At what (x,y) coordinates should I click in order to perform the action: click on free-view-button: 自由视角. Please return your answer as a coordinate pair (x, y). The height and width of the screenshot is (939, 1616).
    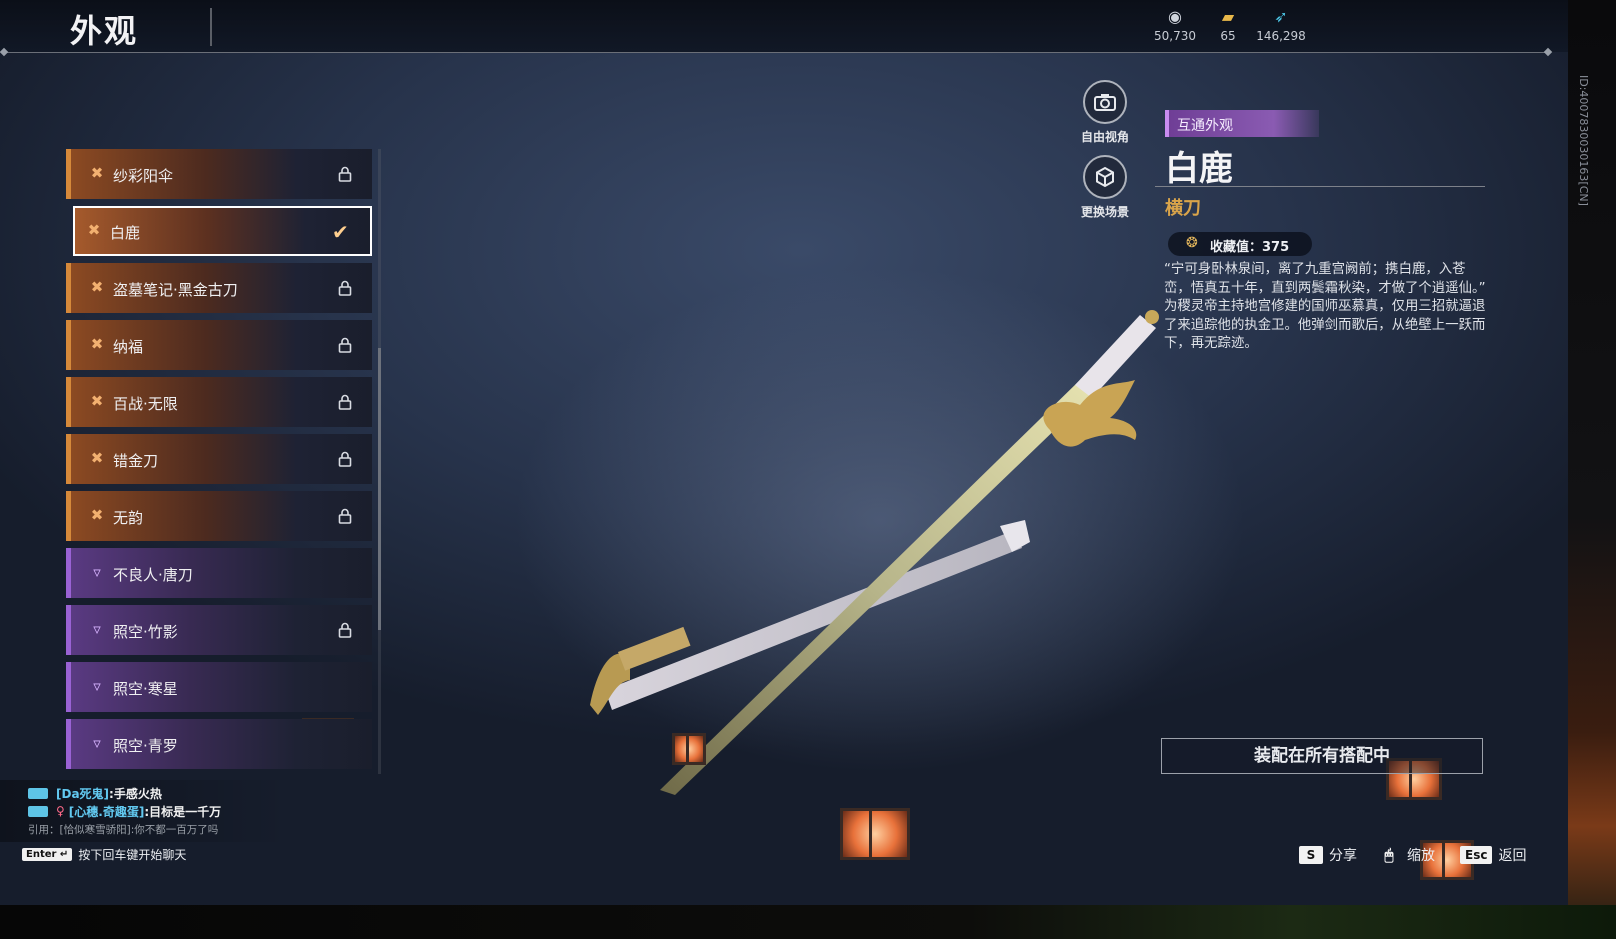
    Looking at the image, I should click on (1105, 112).